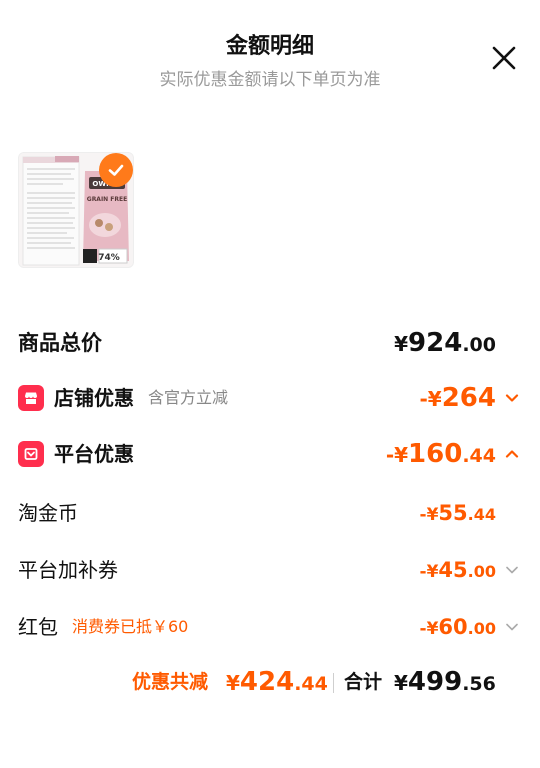 The image size is (540, 768). Describe the element at coordinates (277, 682) in the screenshot. I see `total-discount-amount: ¥424.44` at that location.